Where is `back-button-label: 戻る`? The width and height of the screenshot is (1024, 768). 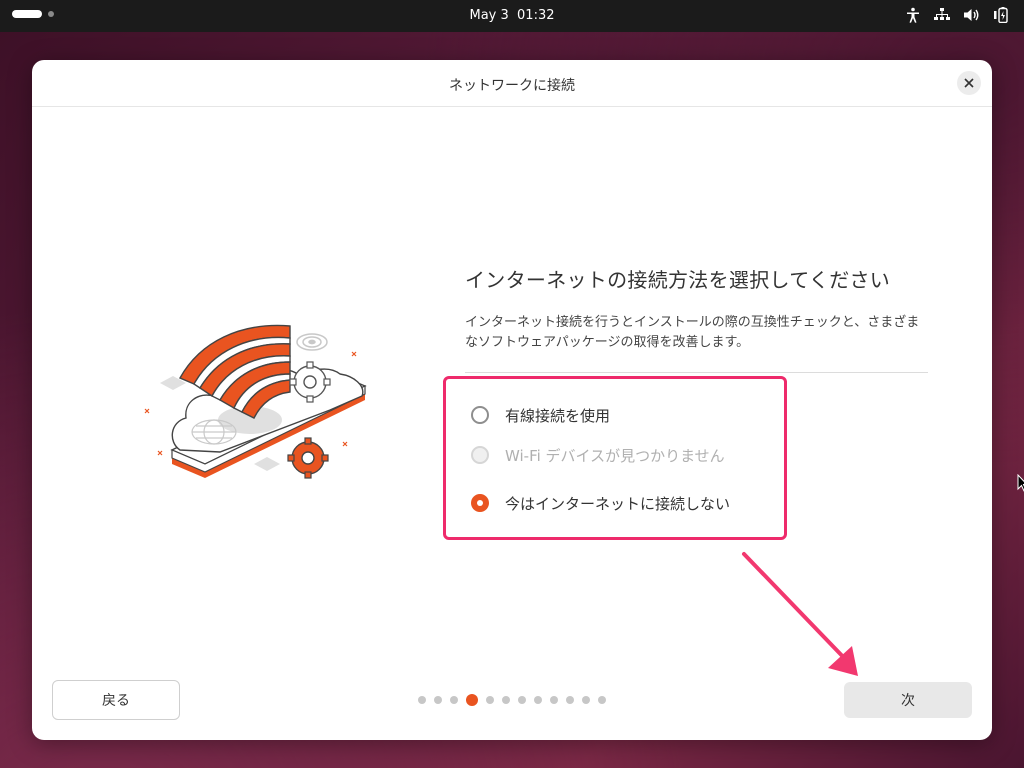 back-button-label: 戻る is located at coordinates (116, 701).